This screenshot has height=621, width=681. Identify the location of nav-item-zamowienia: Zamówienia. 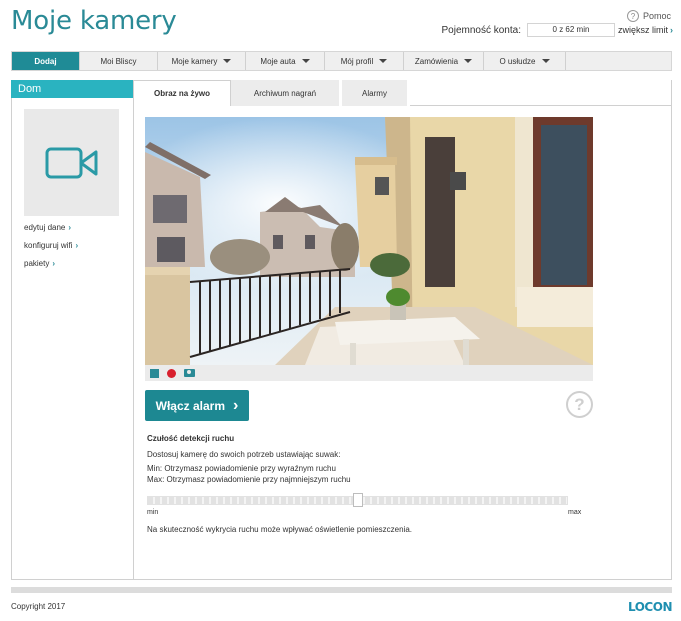
(444, 61).